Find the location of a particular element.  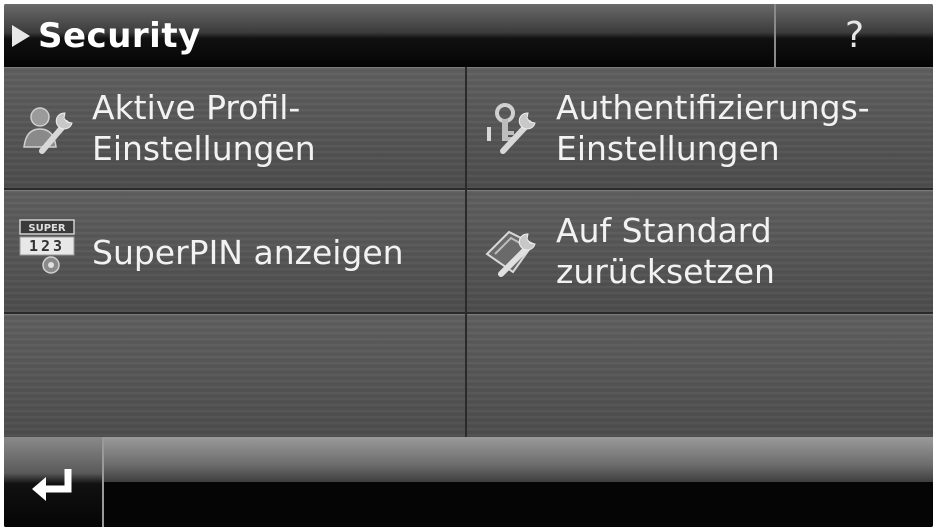

enter-back-icon is located at coordinates (52, 485).